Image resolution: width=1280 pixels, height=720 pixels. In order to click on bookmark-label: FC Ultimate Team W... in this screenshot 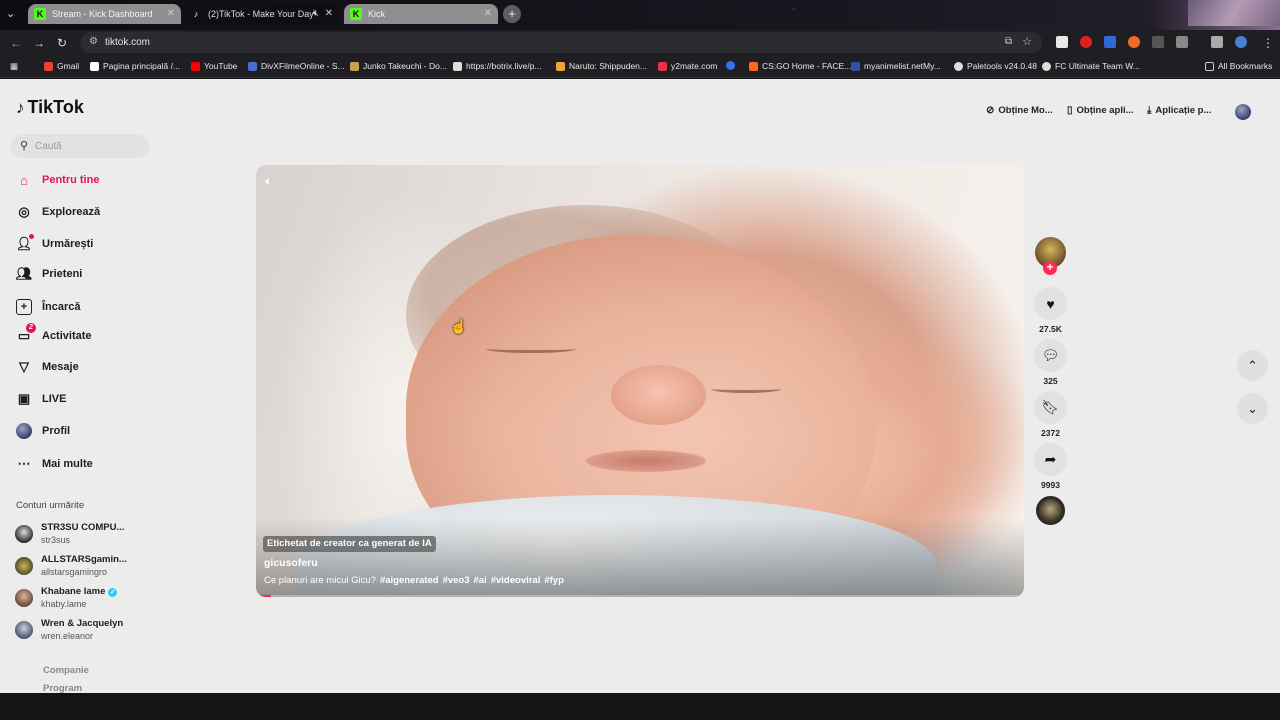, I will do `click(1097, 66)`.